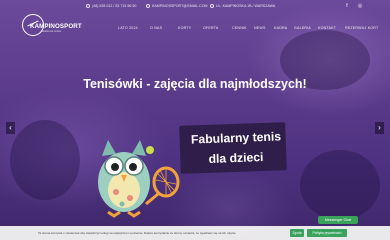 Image resolution: width=390 pixels, height=240 pixels. Describe the element at coordinates (88, 6) in the screenshot. I see `phone-icon` at that location.